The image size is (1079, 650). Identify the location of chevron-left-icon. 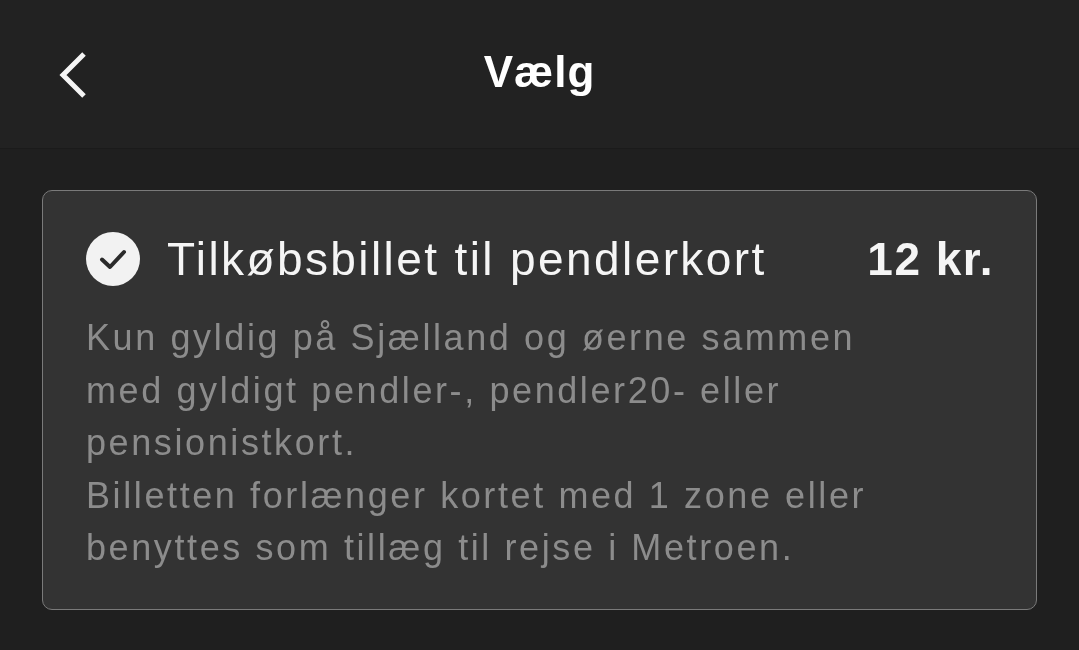
(73, 75).